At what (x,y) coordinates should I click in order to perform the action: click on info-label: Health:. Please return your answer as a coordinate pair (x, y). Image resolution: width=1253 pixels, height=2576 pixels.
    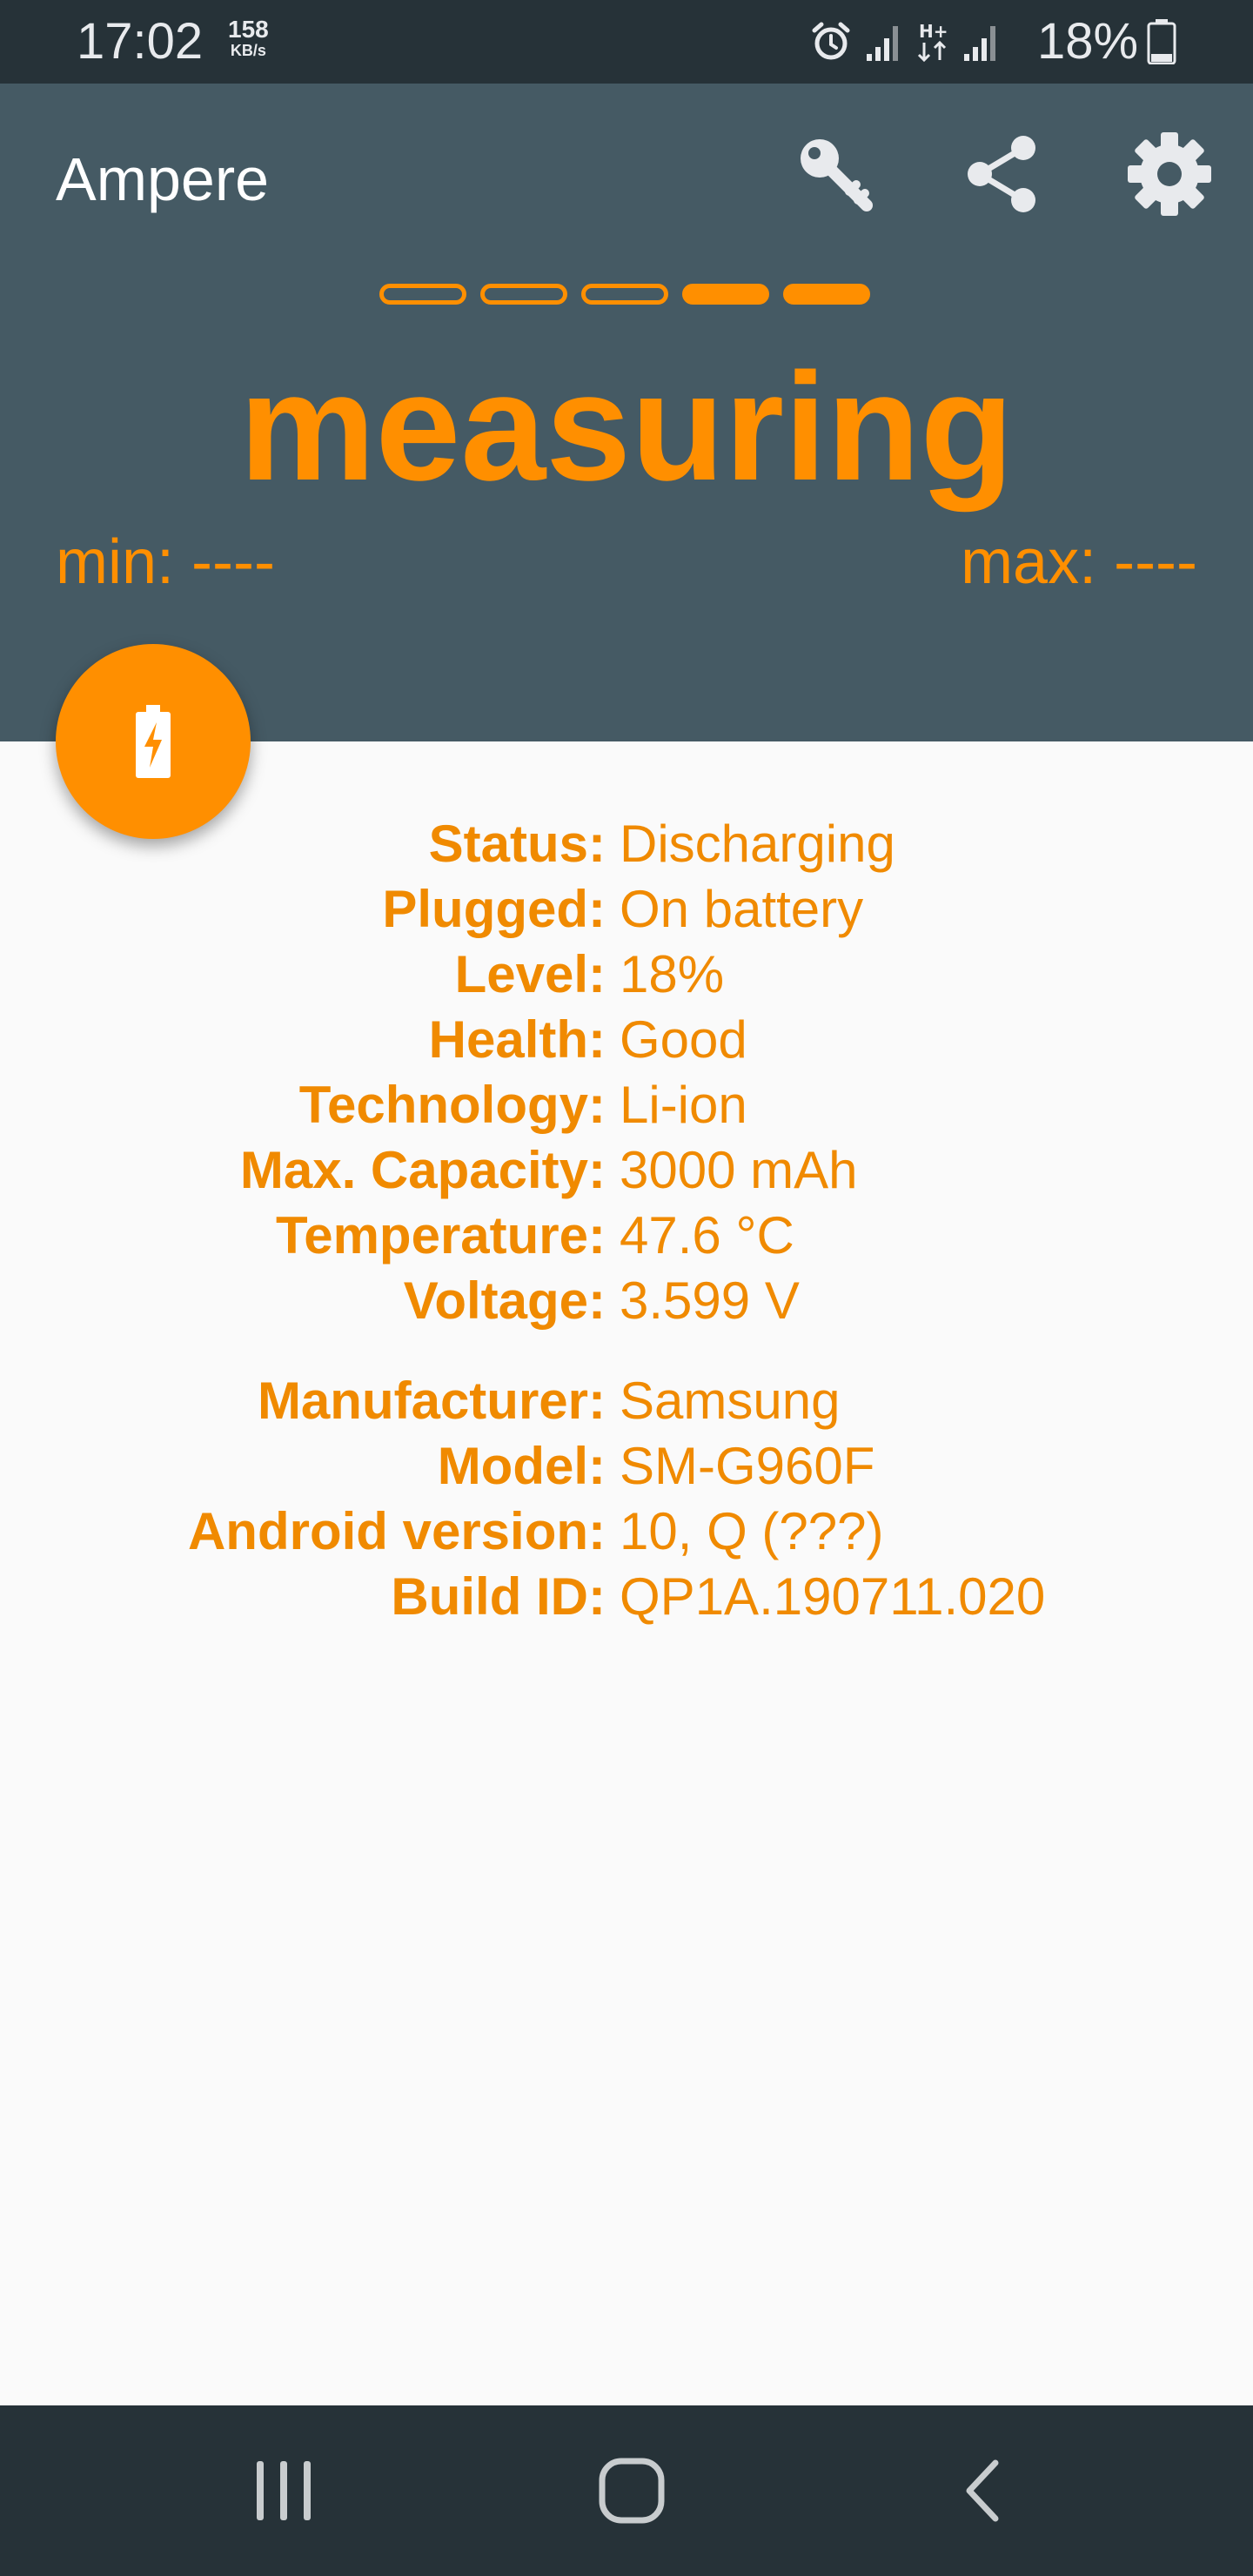
    Looking at the image, I should click on (517, 1039).